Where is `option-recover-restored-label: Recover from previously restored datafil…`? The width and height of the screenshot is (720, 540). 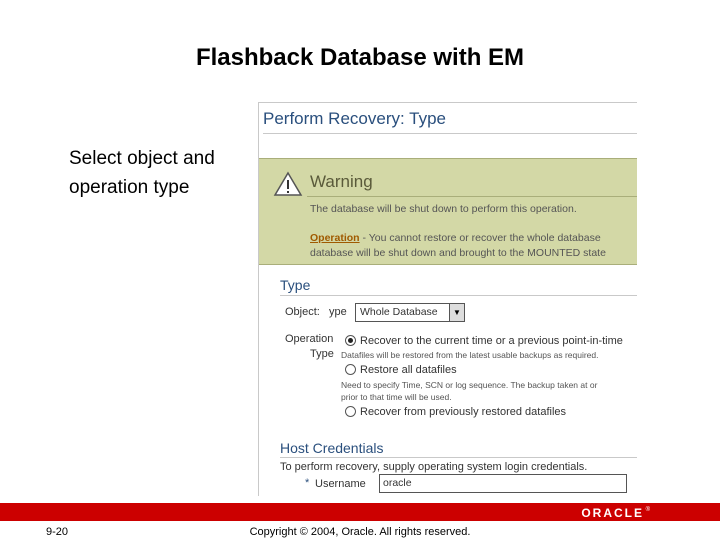 option-recover-restored-label: Recover from previously restored datafil… is located at coordinates (463, 412).